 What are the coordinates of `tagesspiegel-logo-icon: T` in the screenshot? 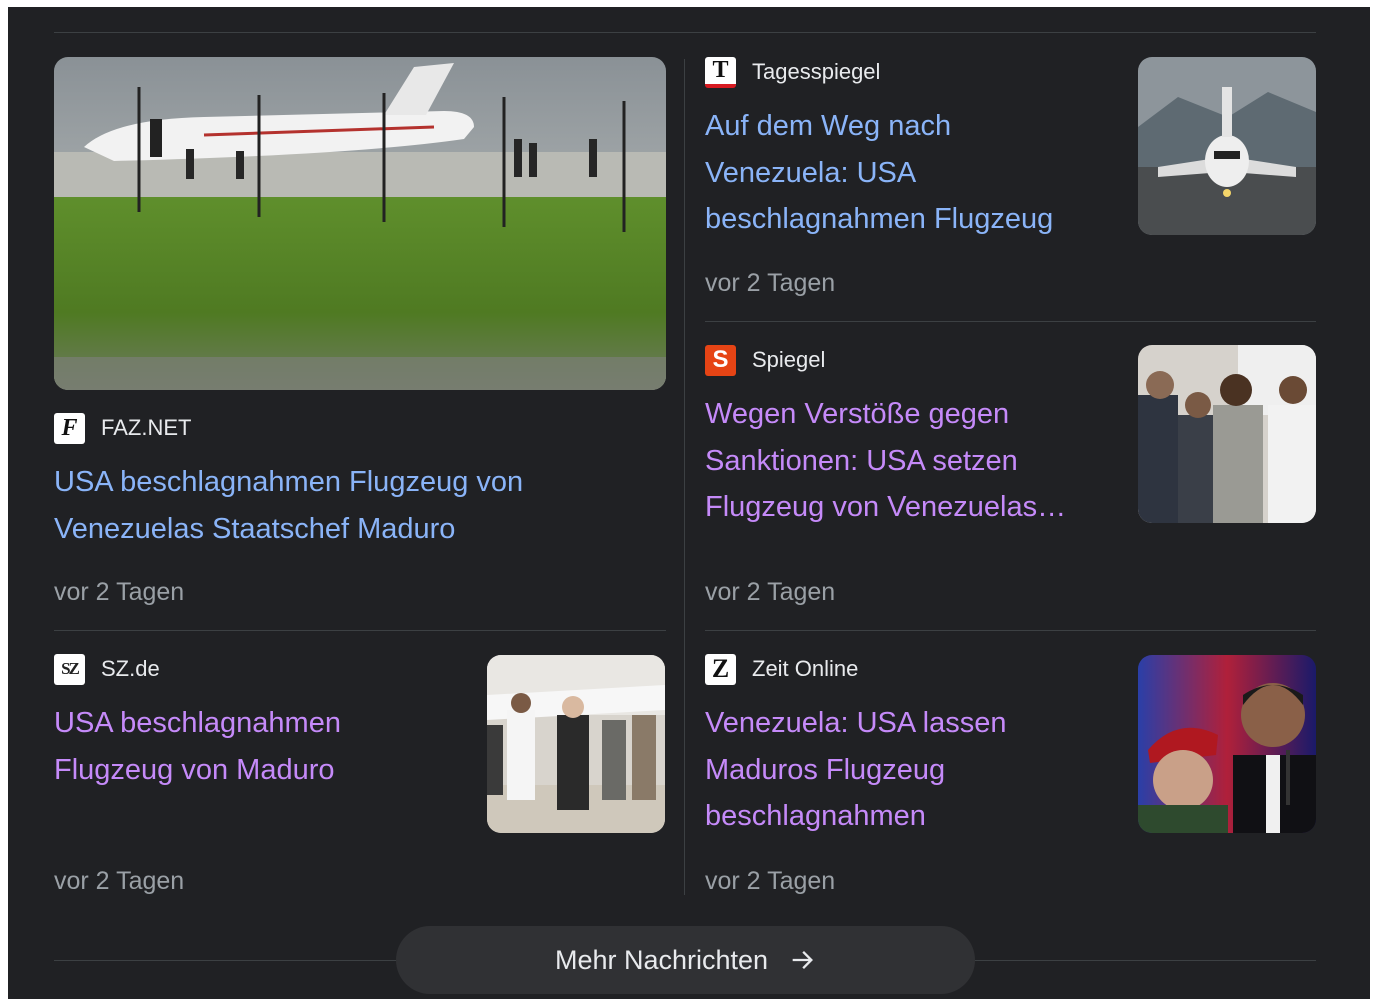 It's located at (720, 72).